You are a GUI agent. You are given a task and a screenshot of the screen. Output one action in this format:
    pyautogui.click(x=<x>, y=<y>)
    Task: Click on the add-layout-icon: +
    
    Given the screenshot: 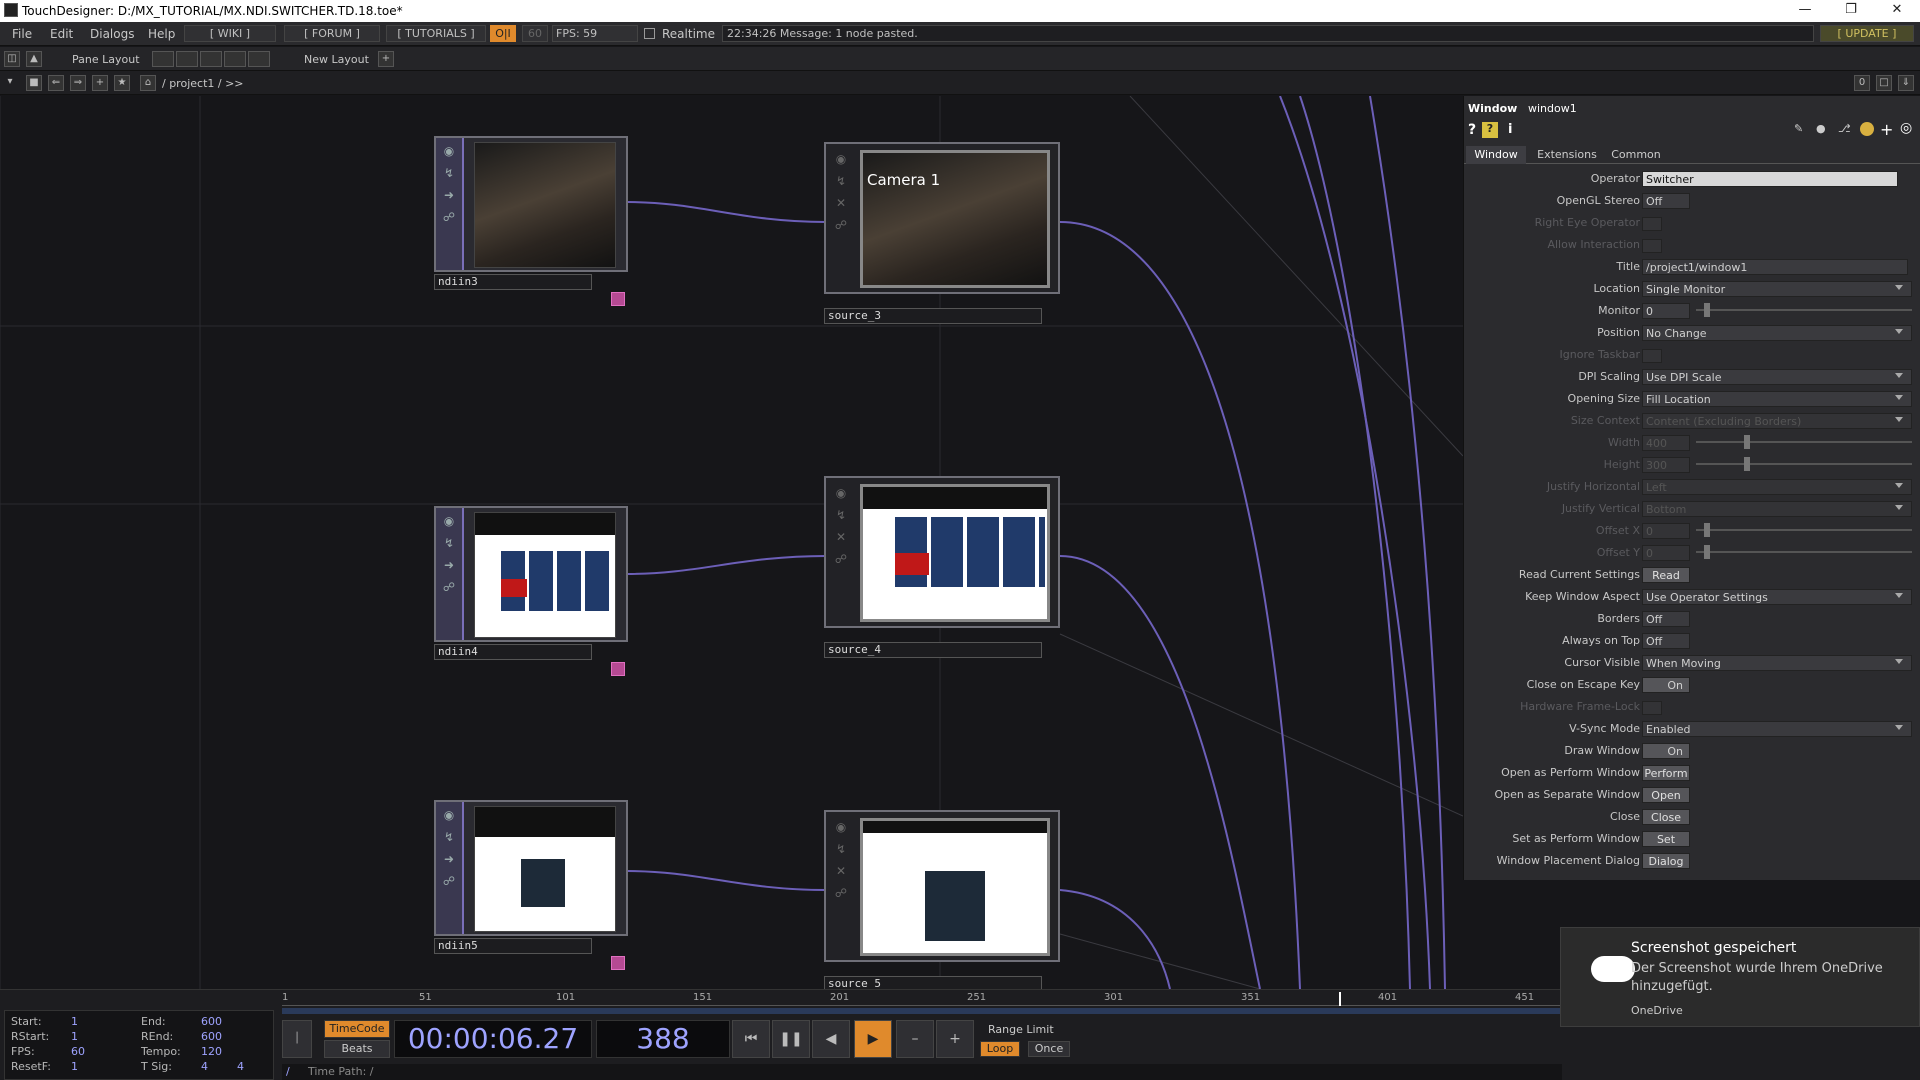 What is the action you would take?
    pyautogui.click(x=386, y=59)
    